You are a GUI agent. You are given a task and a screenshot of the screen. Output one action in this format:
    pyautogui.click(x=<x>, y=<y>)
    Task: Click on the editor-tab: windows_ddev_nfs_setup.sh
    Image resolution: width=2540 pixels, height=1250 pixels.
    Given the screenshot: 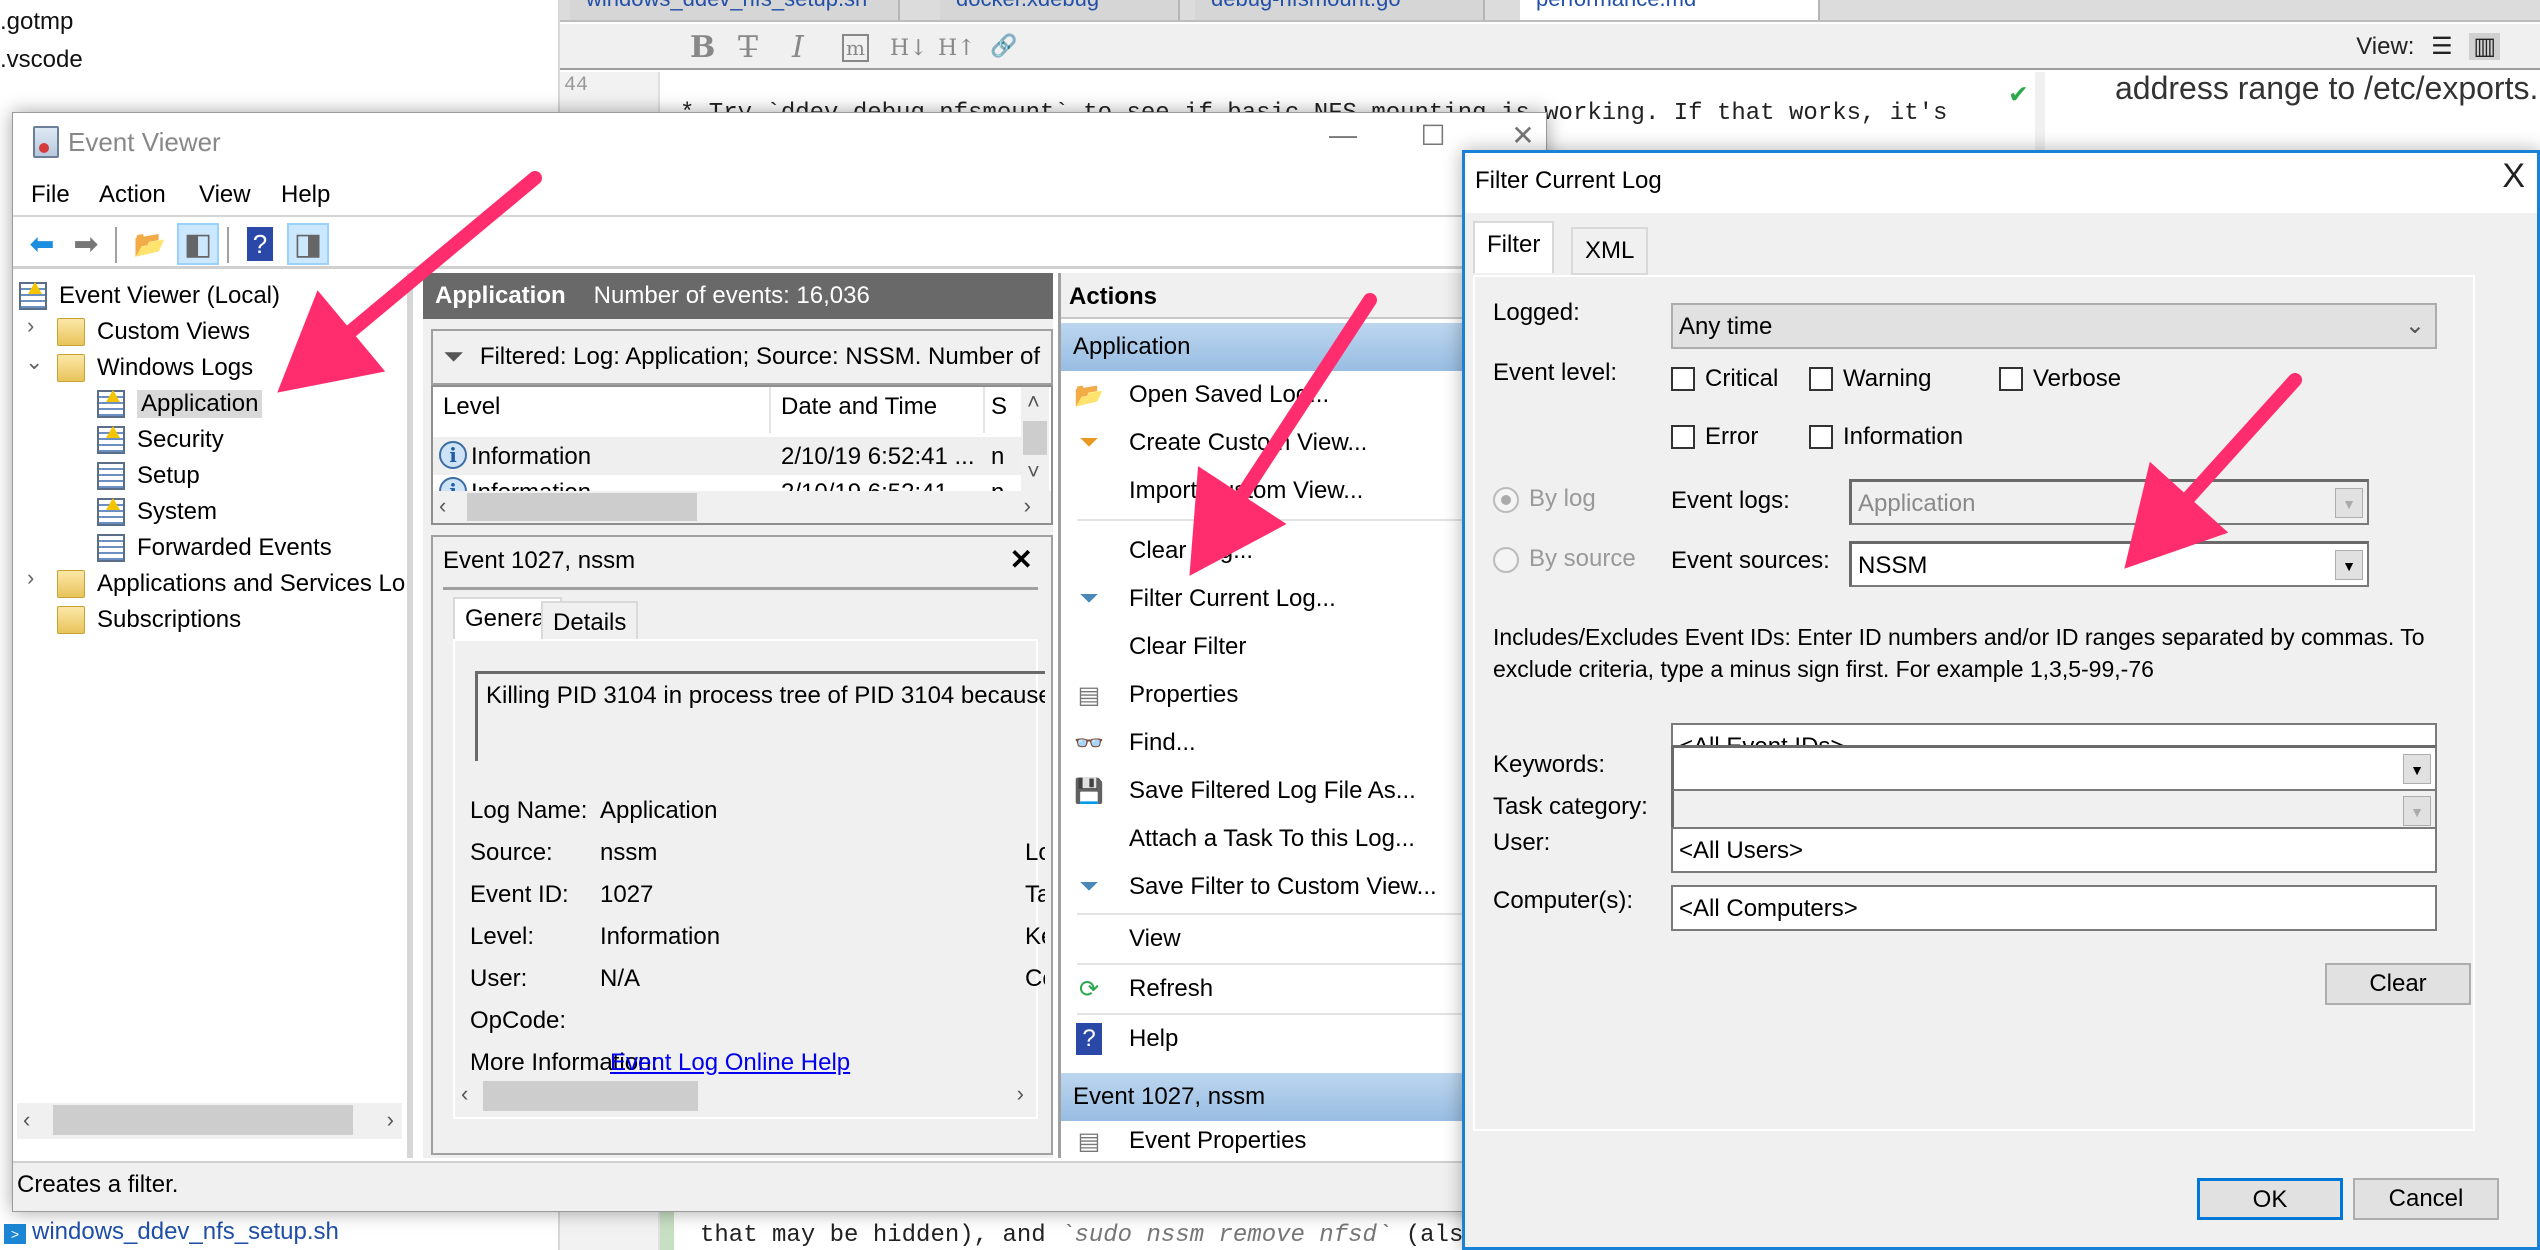 What is the action you would take?
    pyautogui.click(x=735, y=10)
    